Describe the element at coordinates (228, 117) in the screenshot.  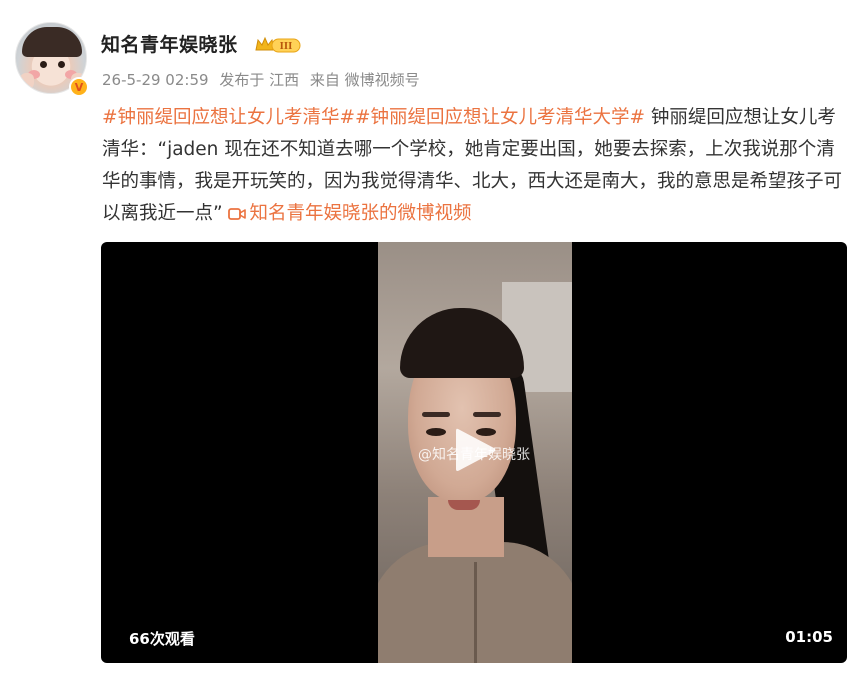
I see `topic-link-1: #钟丽缇回应想让女儿考清华#` at that location.